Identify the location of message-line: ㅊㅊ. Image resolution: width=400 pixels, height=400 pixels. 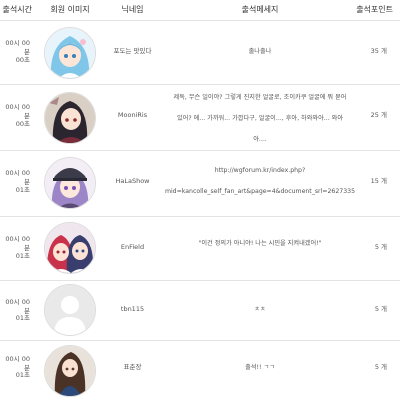
(260, 309).